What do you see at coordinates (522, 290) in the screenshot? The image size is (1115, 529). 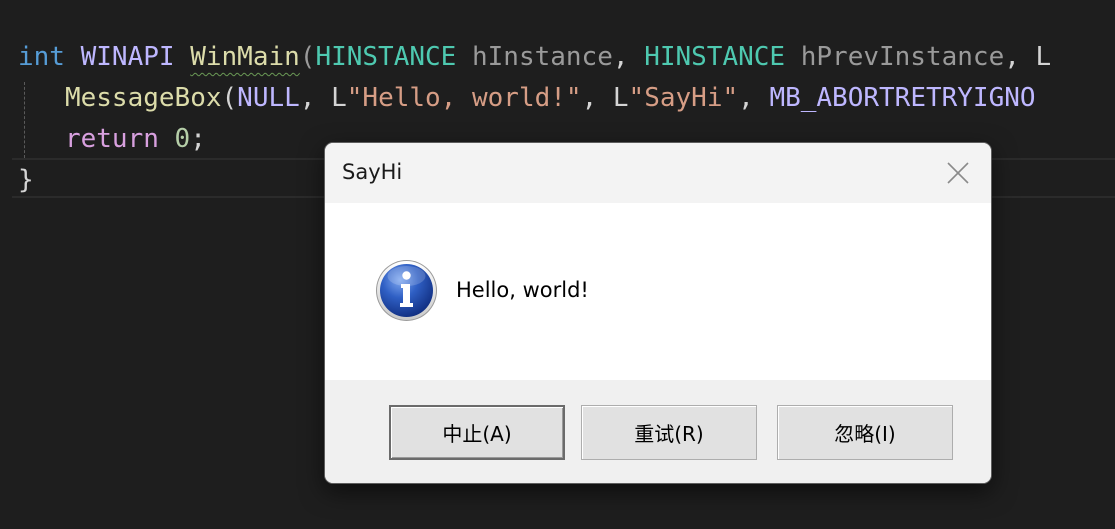 I see `dialog-message: Hello, world!` at bounding box center [522, 290].